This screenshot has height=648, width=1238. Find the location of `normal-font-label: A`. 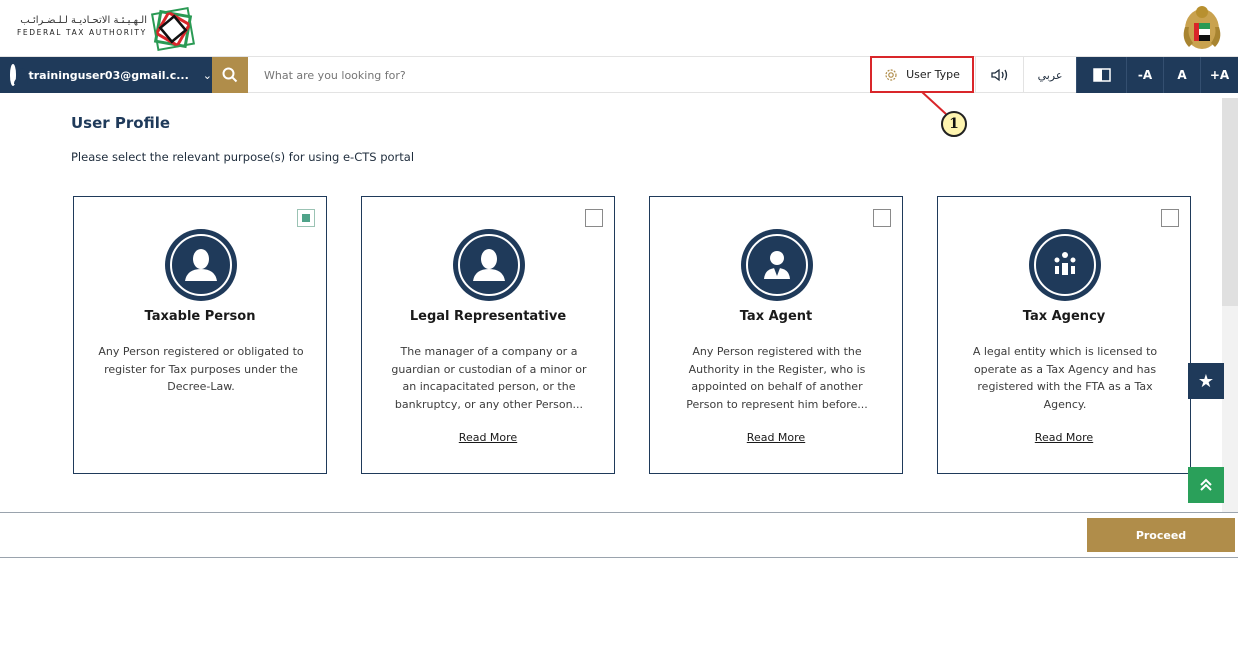

normal-font-label: A is located at coordinates (1182, 75).